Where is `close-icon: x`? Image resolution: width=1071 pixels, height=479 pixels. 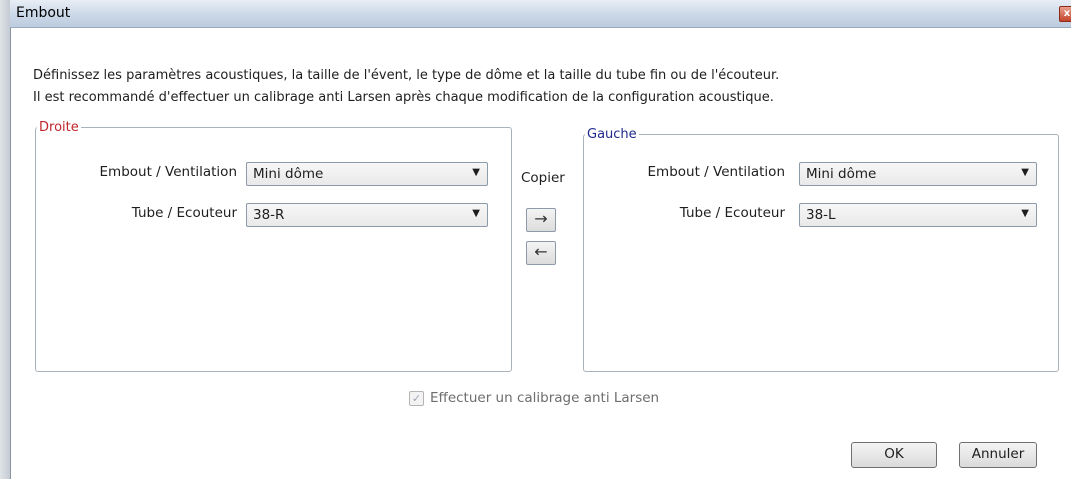 close-icon: x is located at coordinates (1065, 14).